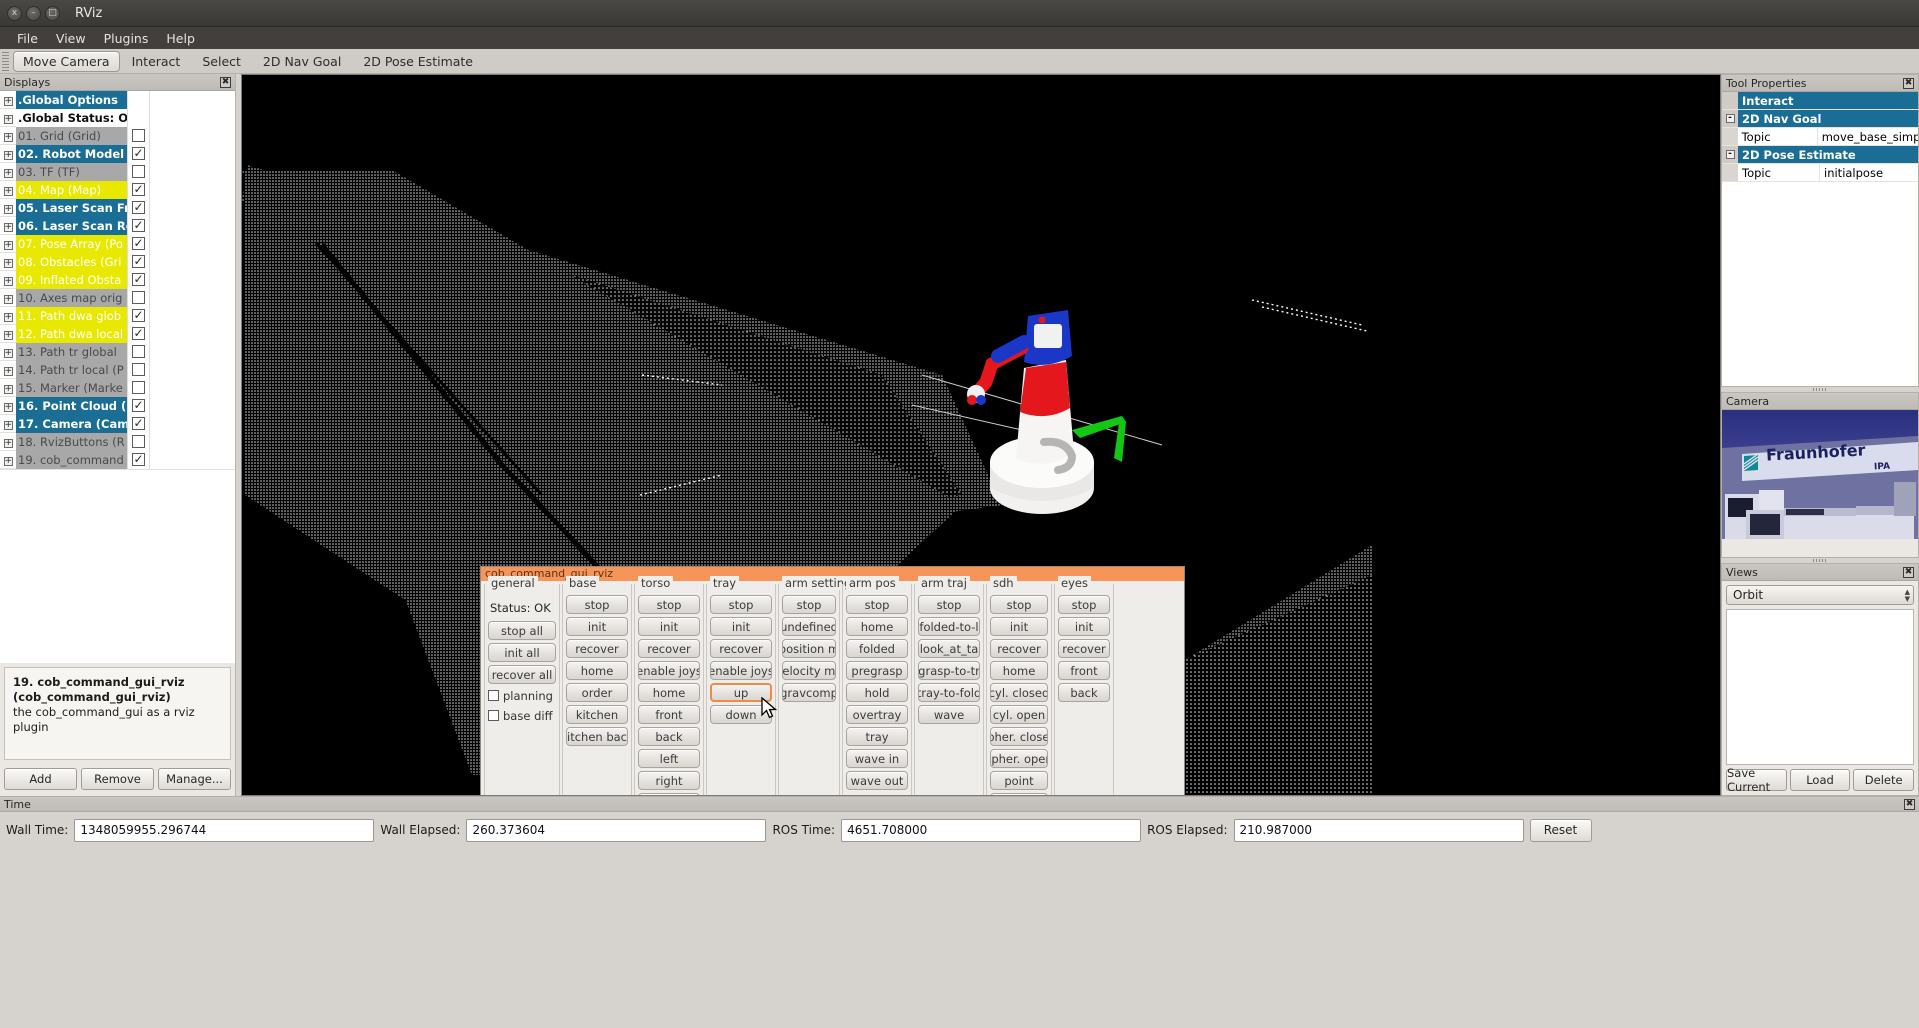  I want to click on display-row: +02. Robot Model ✓, so click(117, 153).